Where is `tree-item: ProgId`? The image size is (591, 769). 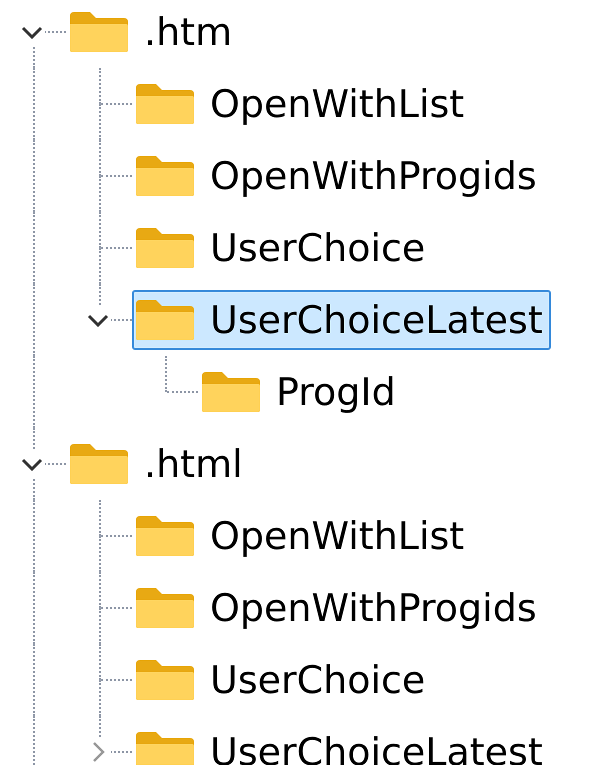
tree-item: ProgId is located at coordinates (301, 392).